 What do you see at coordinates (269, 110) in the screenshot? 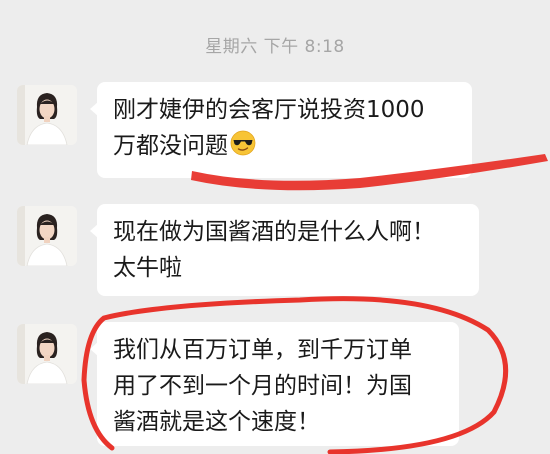
I see `message-text-line: 刚才婕伊的会客厅说投资1000` at bounding box center [269, 110].